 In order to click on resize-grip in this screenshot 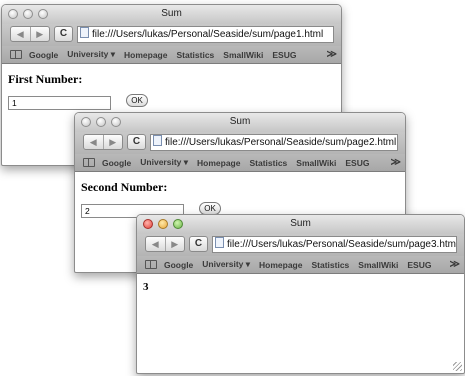, I will do `click(457, 366)`.